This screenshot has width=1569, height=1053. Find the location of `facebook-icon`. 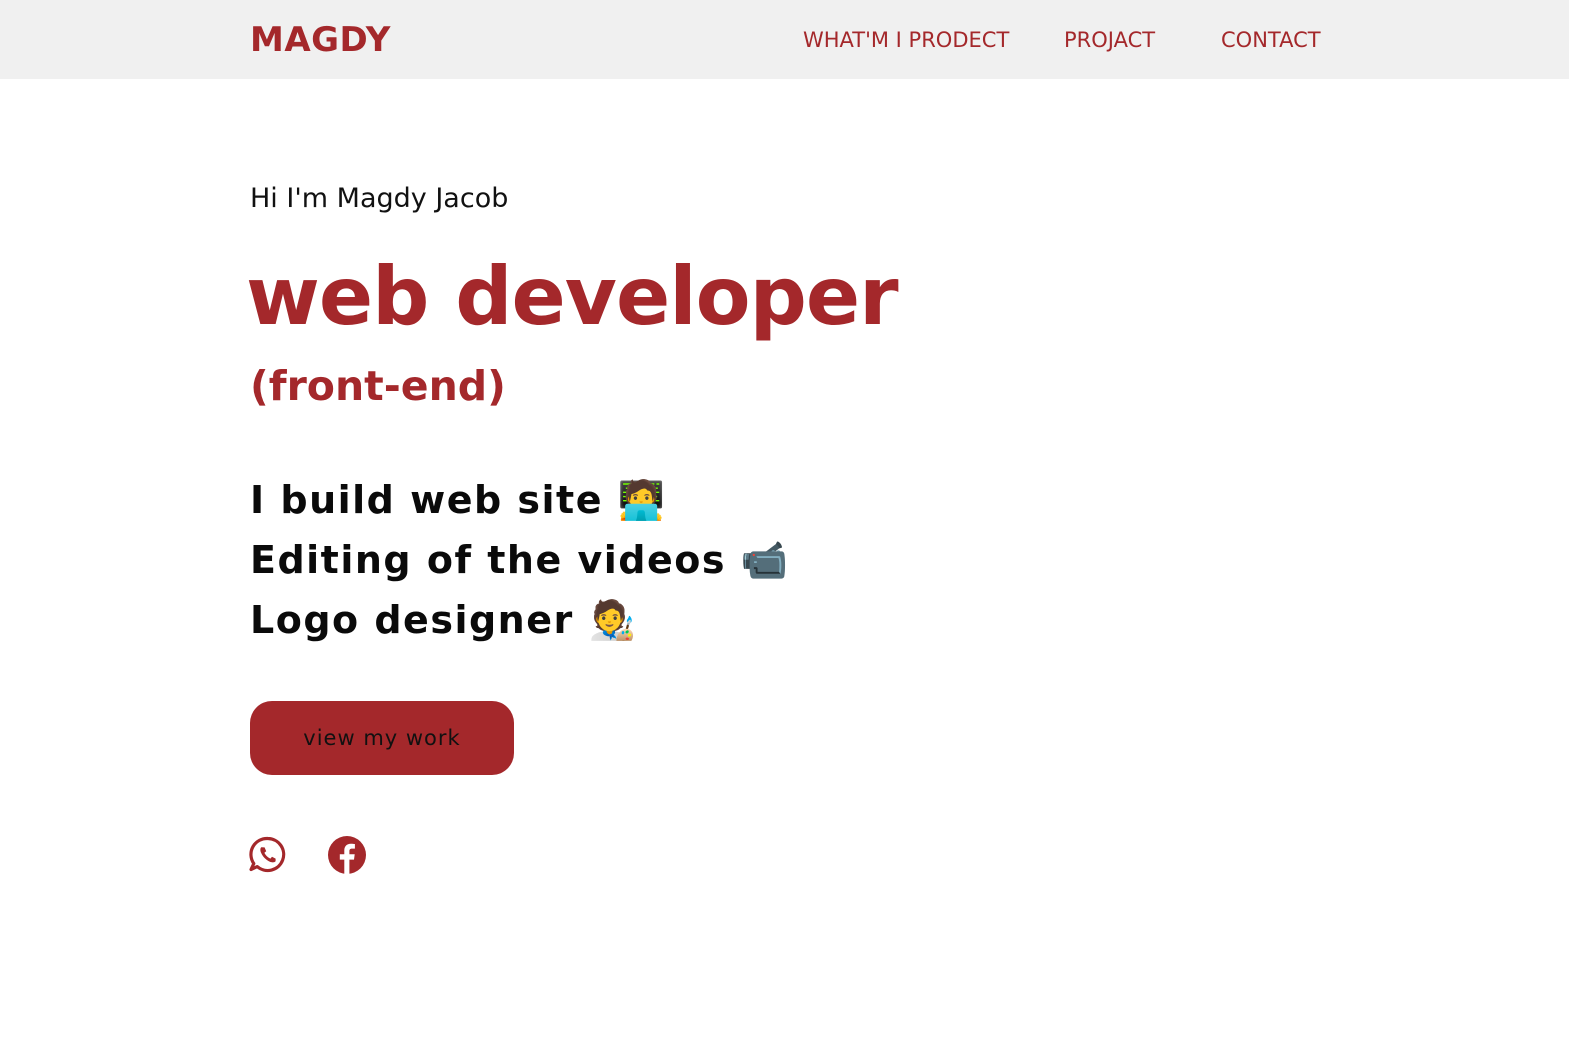

facebook-icon is located at coordinates (347, 855).